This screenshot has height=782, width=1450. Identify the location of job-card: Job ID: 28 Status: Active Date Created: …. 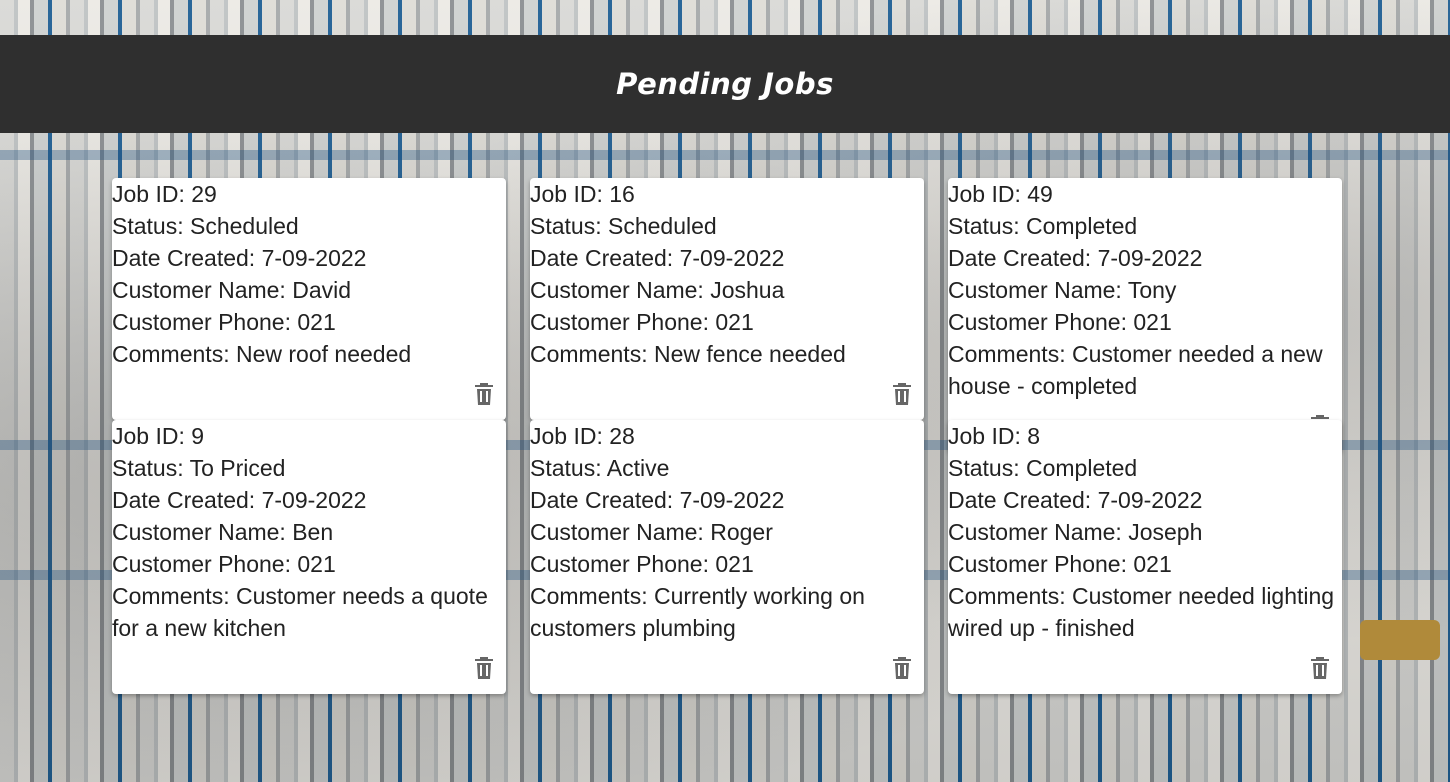
(727, 557).